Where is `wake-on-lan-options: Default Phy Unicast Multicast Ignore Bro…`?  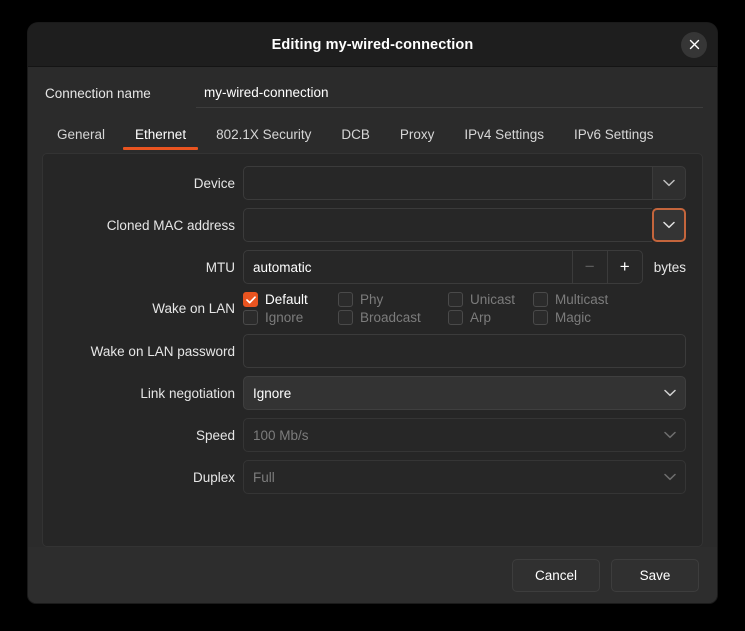 wake-on-lan-options: Default Phy Unicast Multicast Ignore Bro… is located at coordinates (464, 308).